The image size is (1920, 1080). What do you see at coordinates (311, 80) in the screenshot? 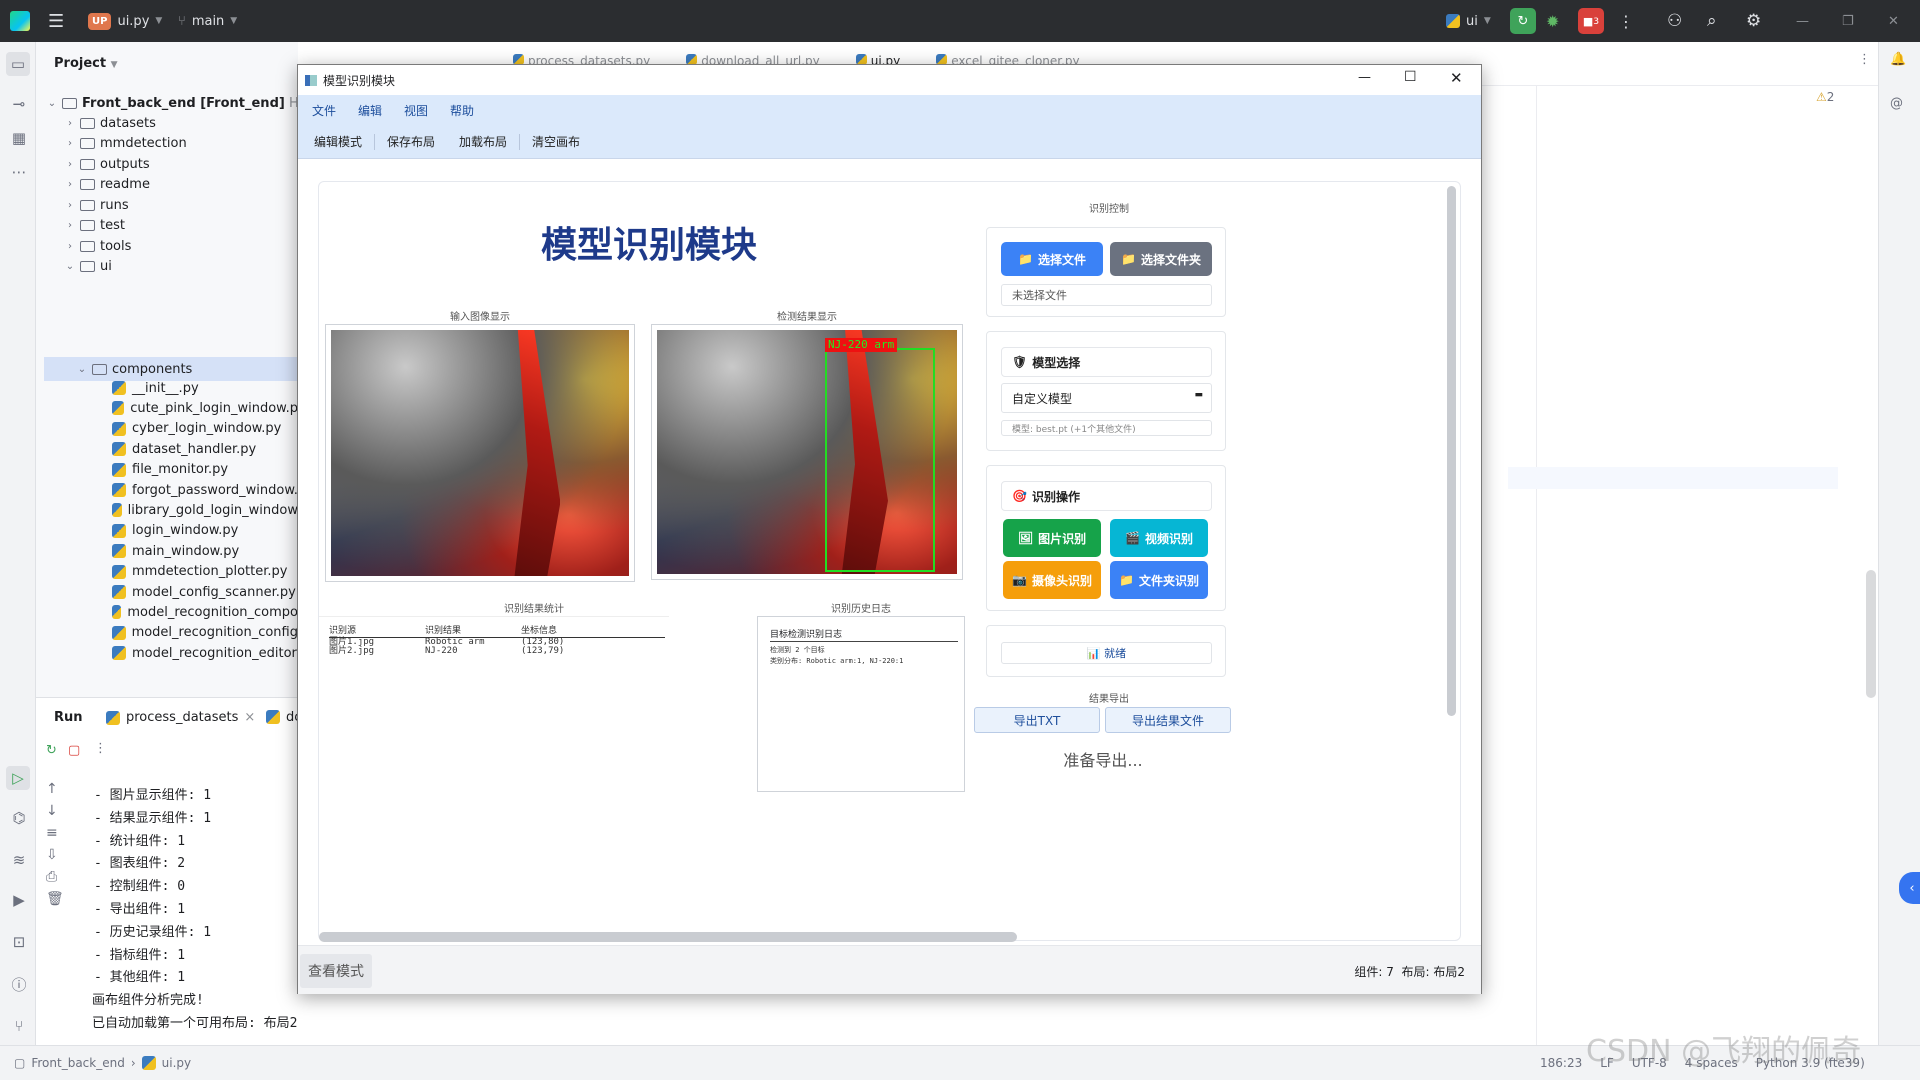
I see `window-icon` at bounding box center [311, 80].